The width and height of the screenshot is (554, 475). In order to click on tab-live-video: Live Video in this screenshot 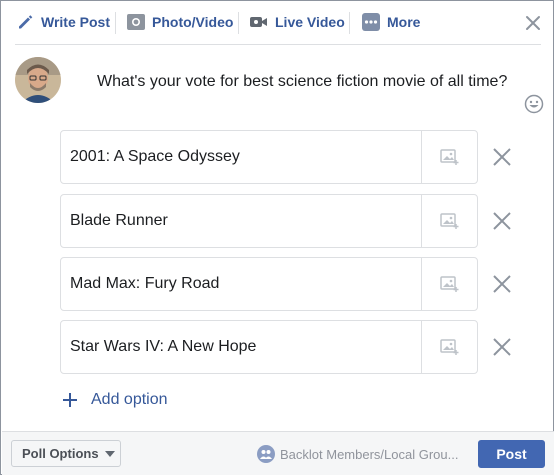, I will do `click(297, 22)`.